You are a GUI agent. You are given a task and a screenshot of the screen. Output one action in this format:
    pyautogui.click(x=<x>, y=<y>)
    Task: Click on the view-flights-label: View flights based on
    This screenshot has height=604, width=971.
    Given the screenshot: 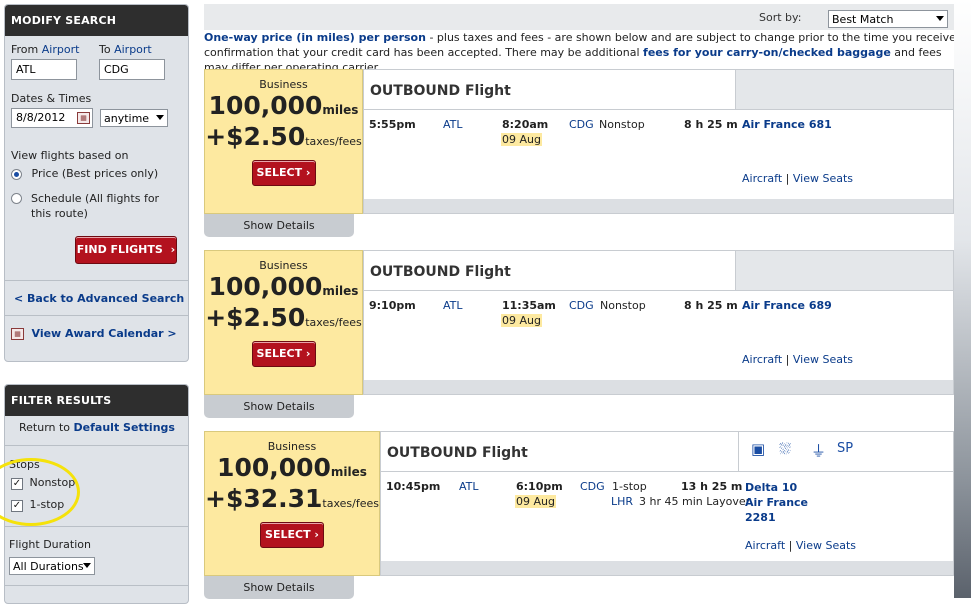 What is the action you would take?
    pyautogui.click(x=70, y=155)
    